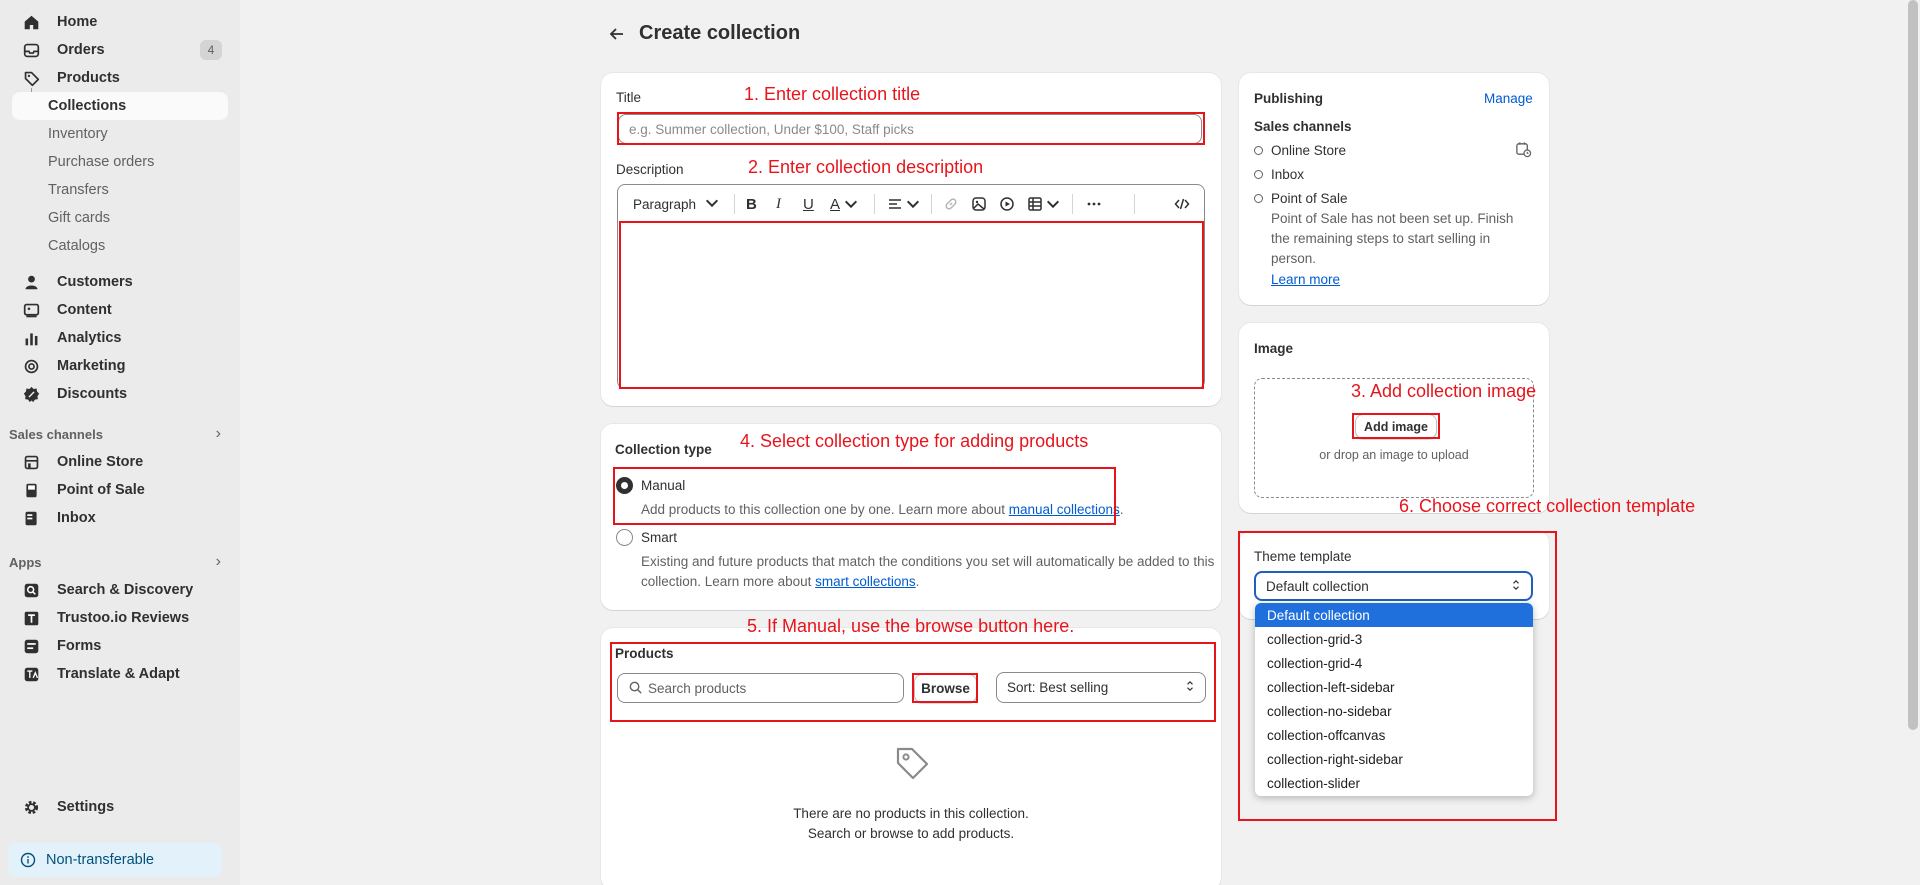 This screenshot has height=885, width=1920. I want to click on manage-link: Manage, so click(1508, 98).